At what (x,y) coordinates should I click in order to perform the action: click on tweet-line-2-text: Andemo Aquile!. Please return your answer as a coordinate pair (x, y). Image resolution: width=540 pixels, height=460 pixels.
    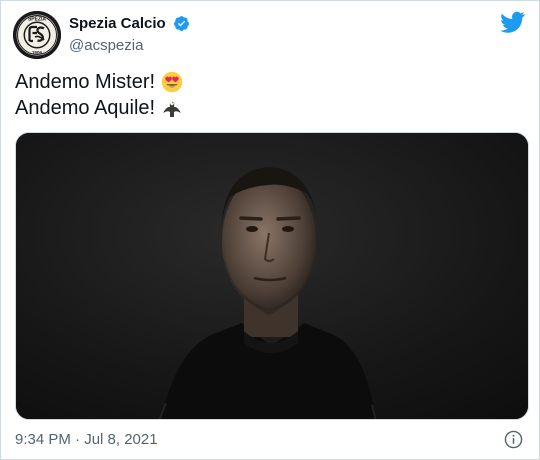
    Looking at the image, I should click on (85, 108).